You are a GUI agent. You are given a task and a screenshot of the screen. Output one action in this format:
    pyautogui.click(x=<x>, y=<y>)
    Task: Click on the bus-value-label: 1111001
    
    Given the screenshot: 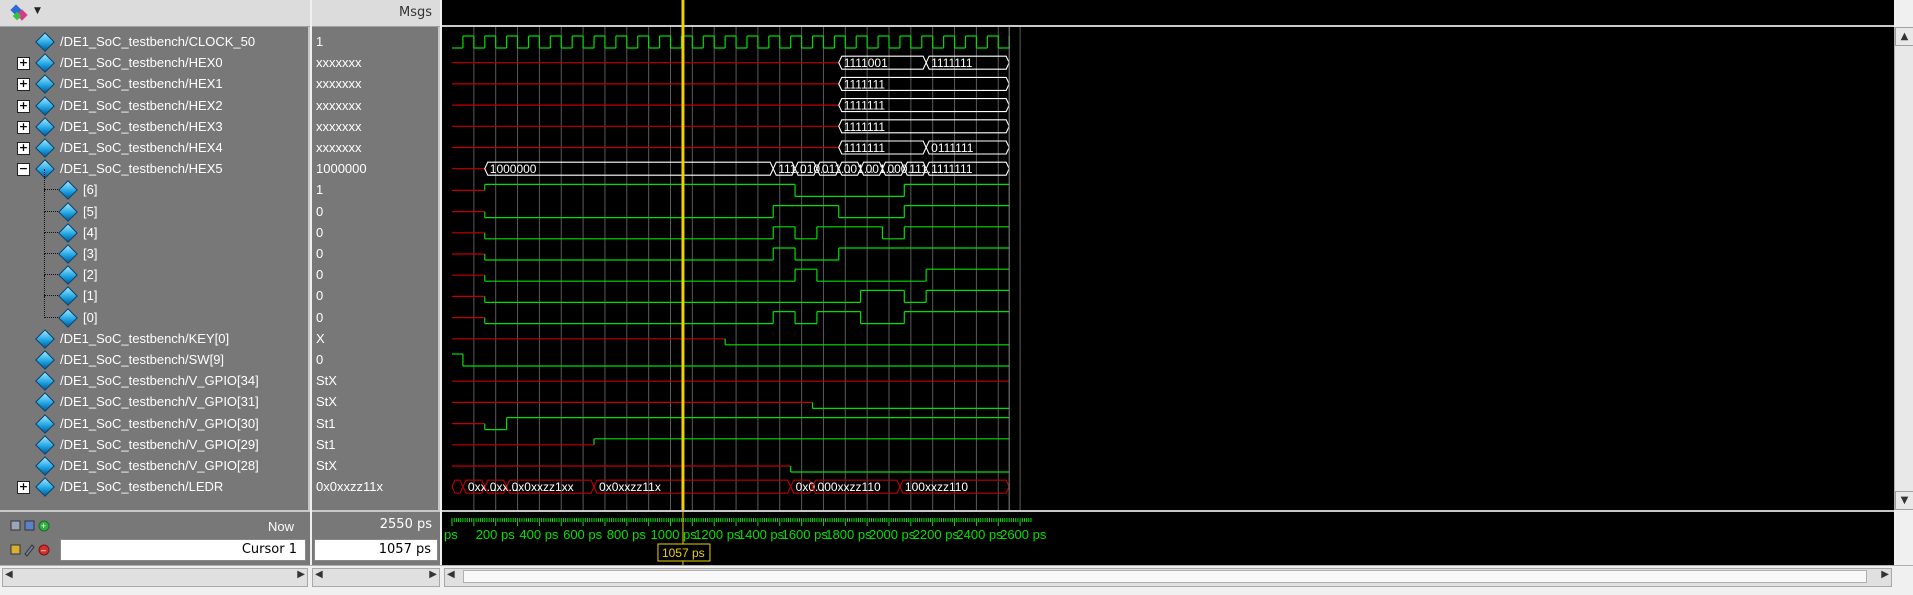 What is the action you would take?
    pyautogui.click(x=866, y=63)
    